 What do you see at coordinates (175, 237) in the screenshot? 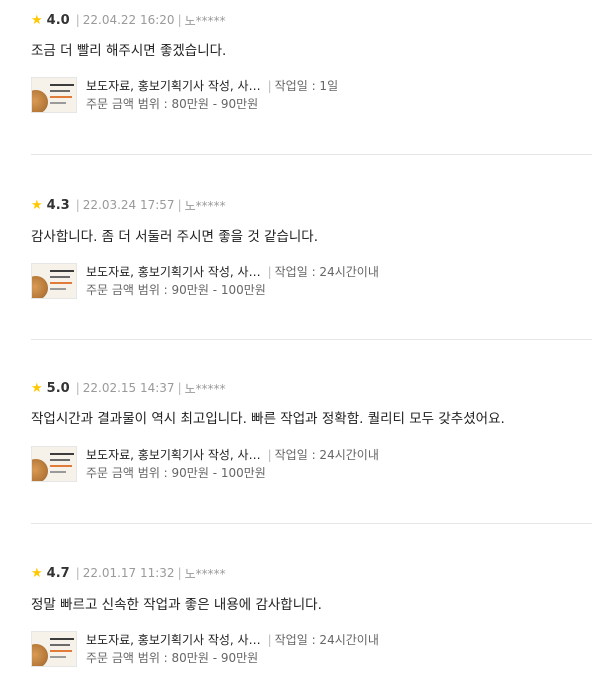
I see `review-text: 감사합니다. 좀 더 서둘러 주시면 좋을 것 같습니다.` at bounding box center [175, 237].